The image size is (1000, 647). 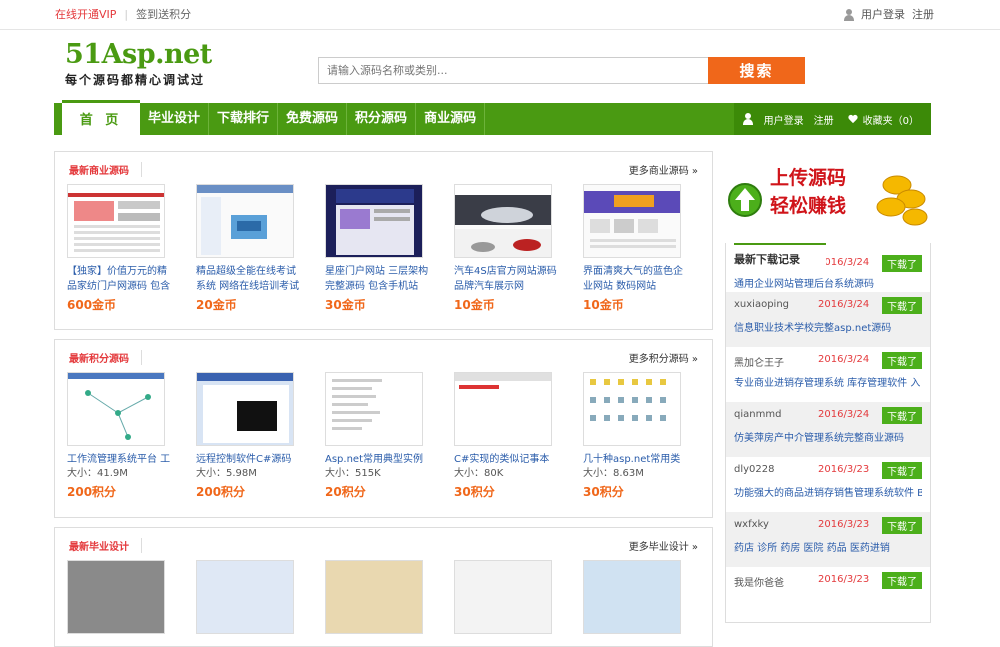 What do you see at coordinates (451, 119) in the screenshot?
I see `nav-commercial-source: 商业源码` at bounding box center [451, 119].